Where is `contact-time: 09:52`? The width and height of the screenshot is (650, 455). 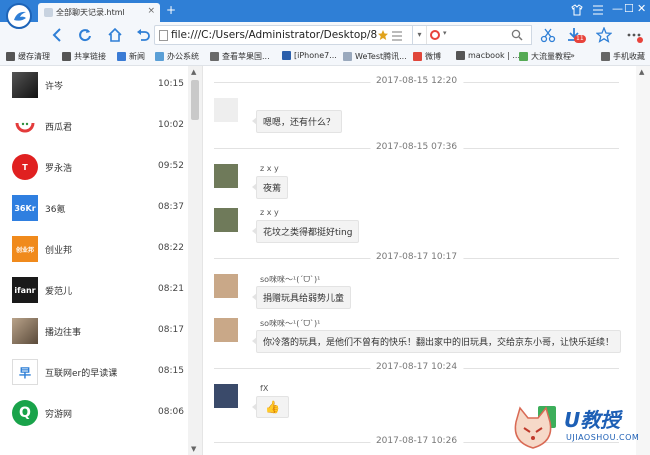 contact-time: 09:52 is located at coordinates (171, 166).